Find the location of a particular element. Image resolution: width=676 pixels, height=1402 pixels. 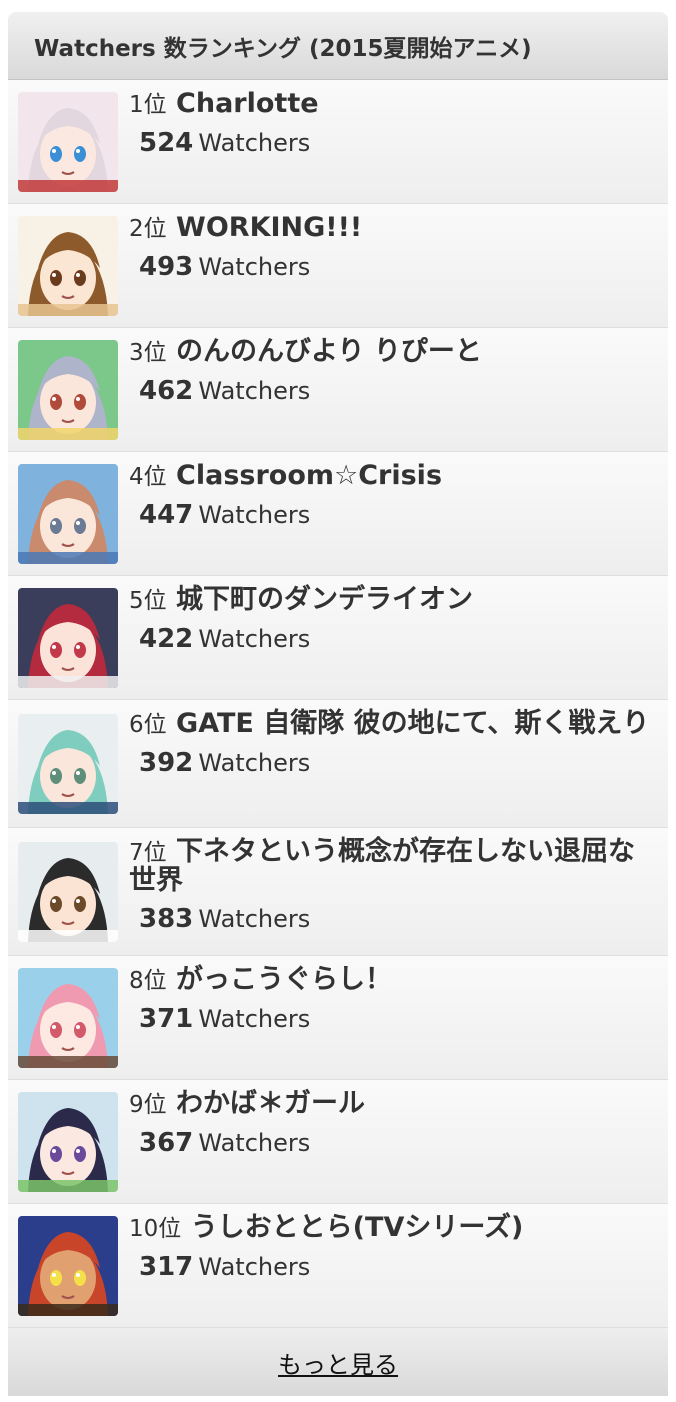

rank-number: 1位 is located at coordinates (148, 105).